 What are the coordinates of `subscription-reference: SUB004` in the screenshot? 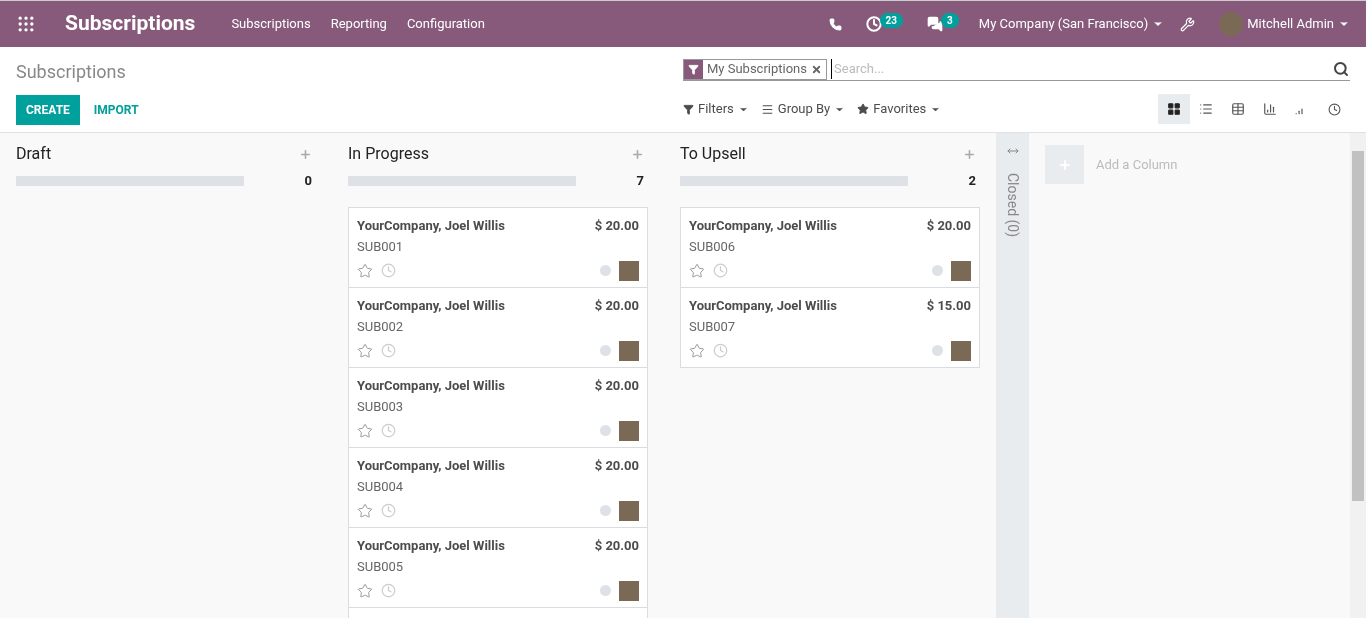 It's located at (380, 487).